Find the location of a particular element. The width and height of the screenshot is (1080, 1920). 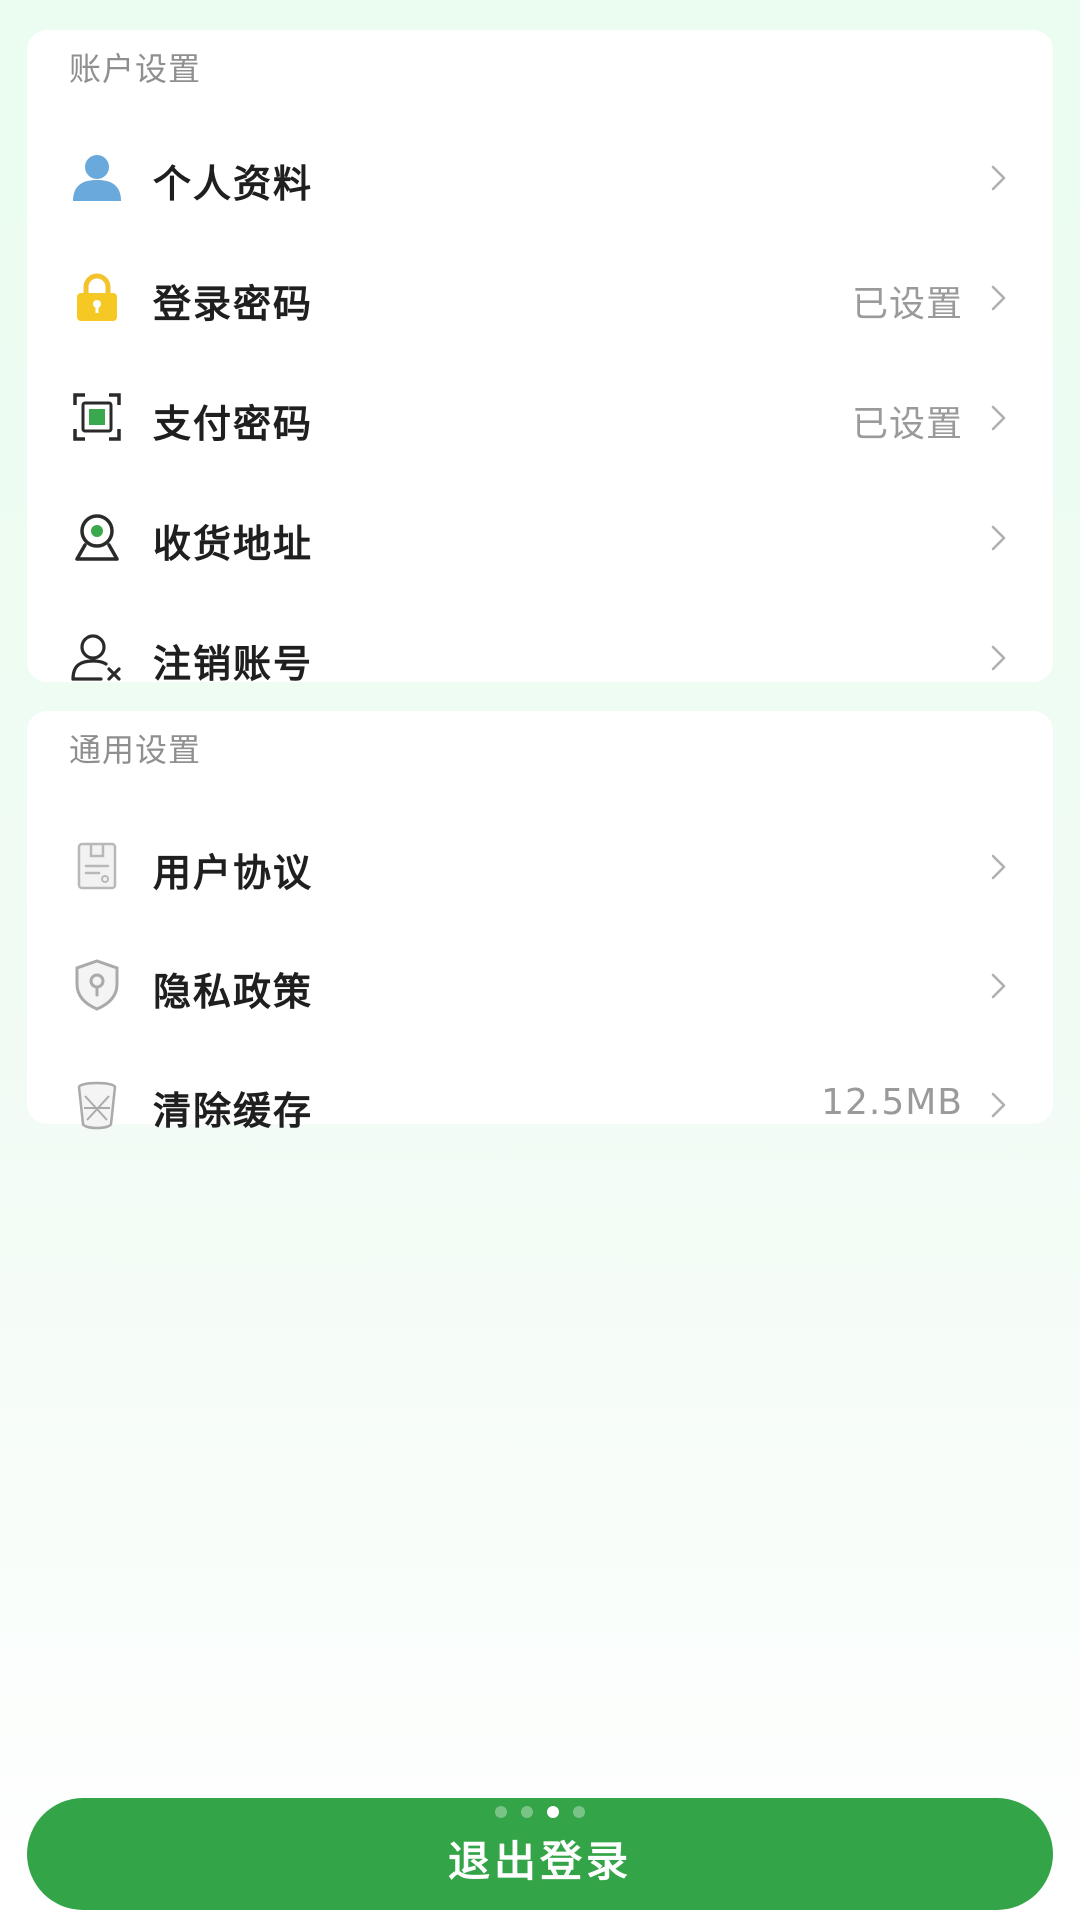

row-clear-cache: 清除缓存 12.5MB is located at coordinates (540, 1104).